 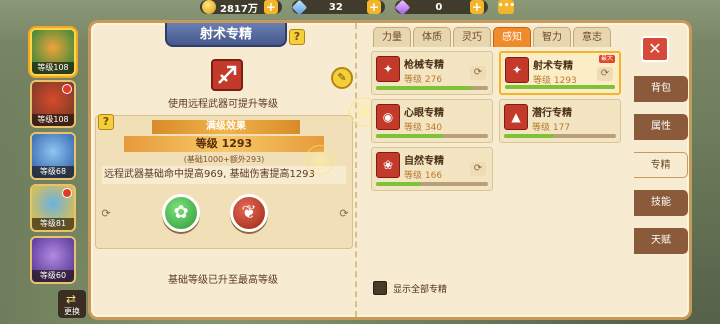 What do you see at coordinates (661, 203) in the screenshot?
I see `side-tab: 技能` at bounding box center [661, 203].